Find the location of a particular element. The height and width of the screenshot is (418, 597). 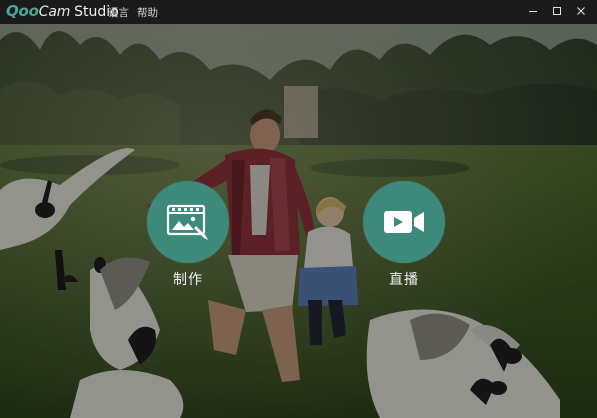

live-stream-button: 直播 is located at coordinates (404, 241).